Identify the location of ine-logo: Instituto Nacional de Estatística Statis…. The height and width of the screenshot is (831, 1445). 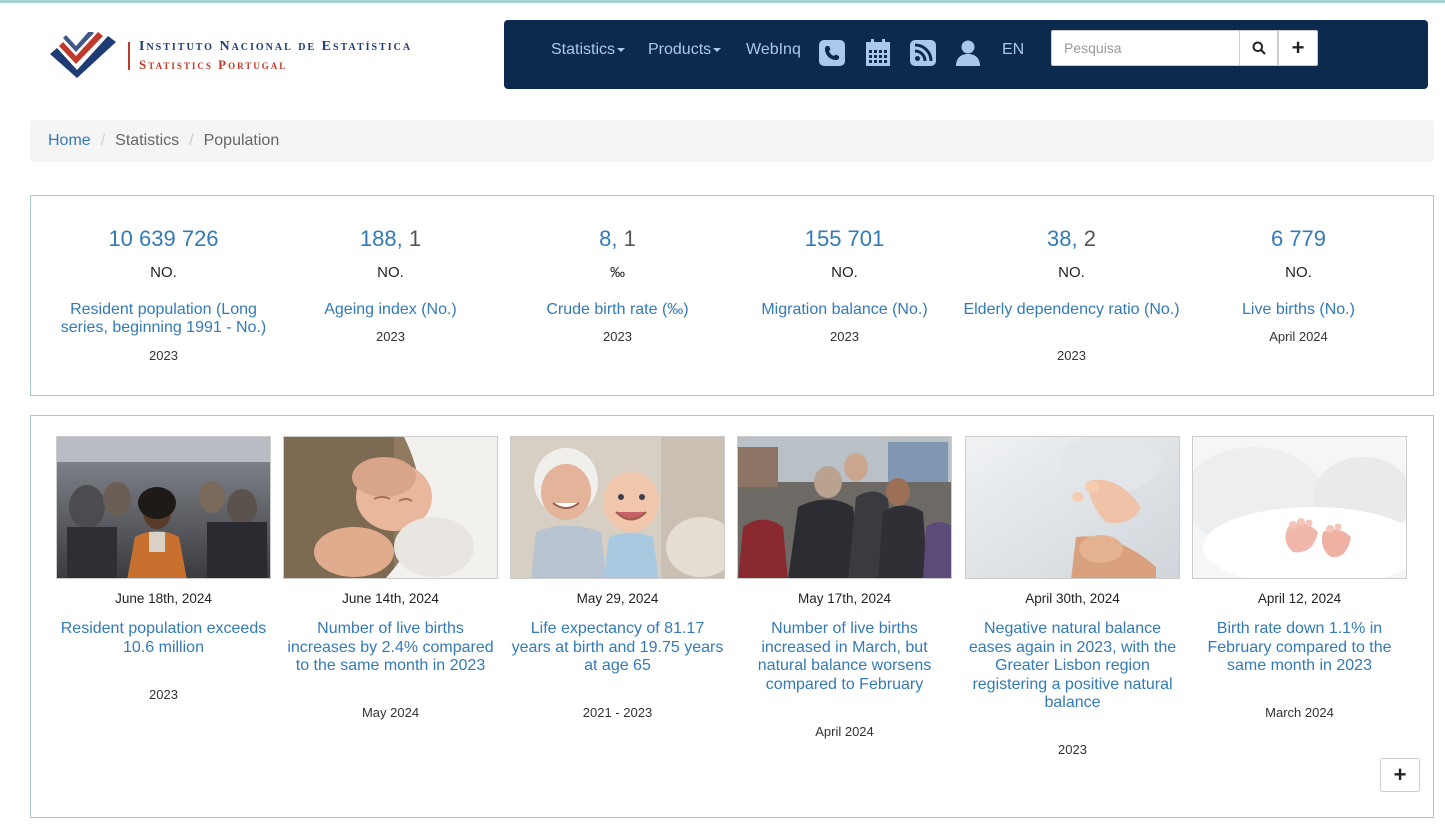
(272, 56).